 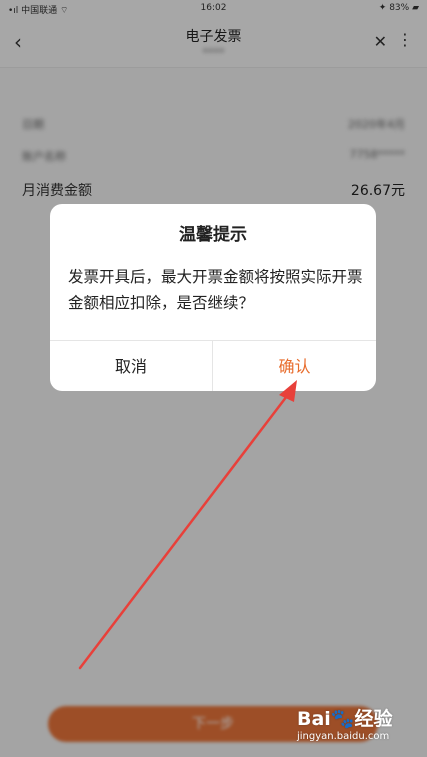 I want to click on watermark-logo: Bai🐾经验, so click(x=345, y=719).